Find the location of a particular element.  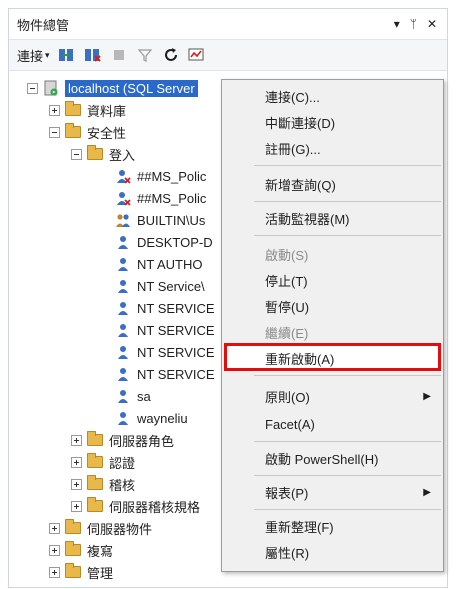

tree-node-server: localhost (SQL Server is located at coordinates (112, 88).